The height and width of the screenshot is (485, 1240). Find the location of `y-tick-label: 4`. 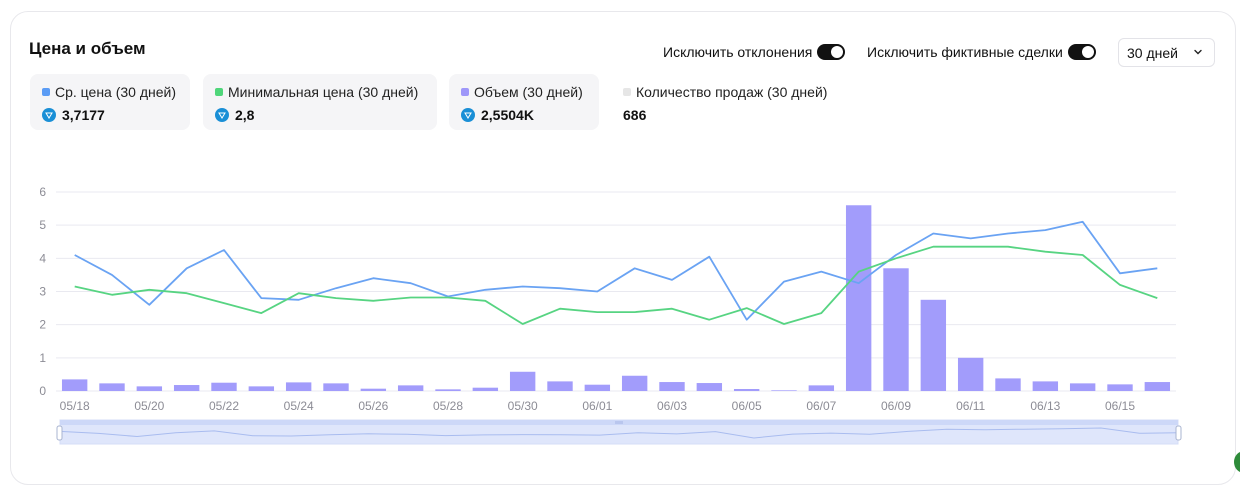

y-tick-label: 4 is located at coordinates (42, 258).